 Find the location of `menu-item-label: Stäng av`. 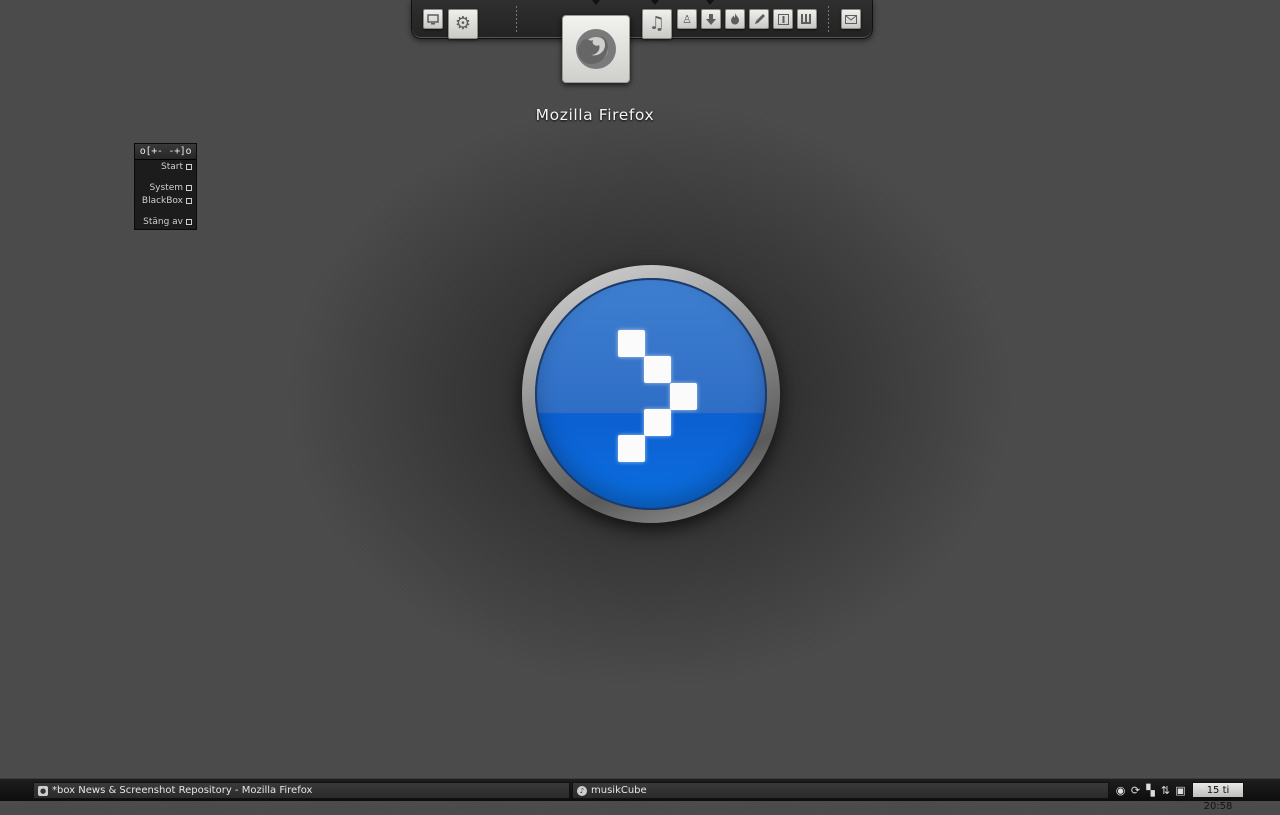

menu-item-label: Stäng av is located at coordinates (163, 222).